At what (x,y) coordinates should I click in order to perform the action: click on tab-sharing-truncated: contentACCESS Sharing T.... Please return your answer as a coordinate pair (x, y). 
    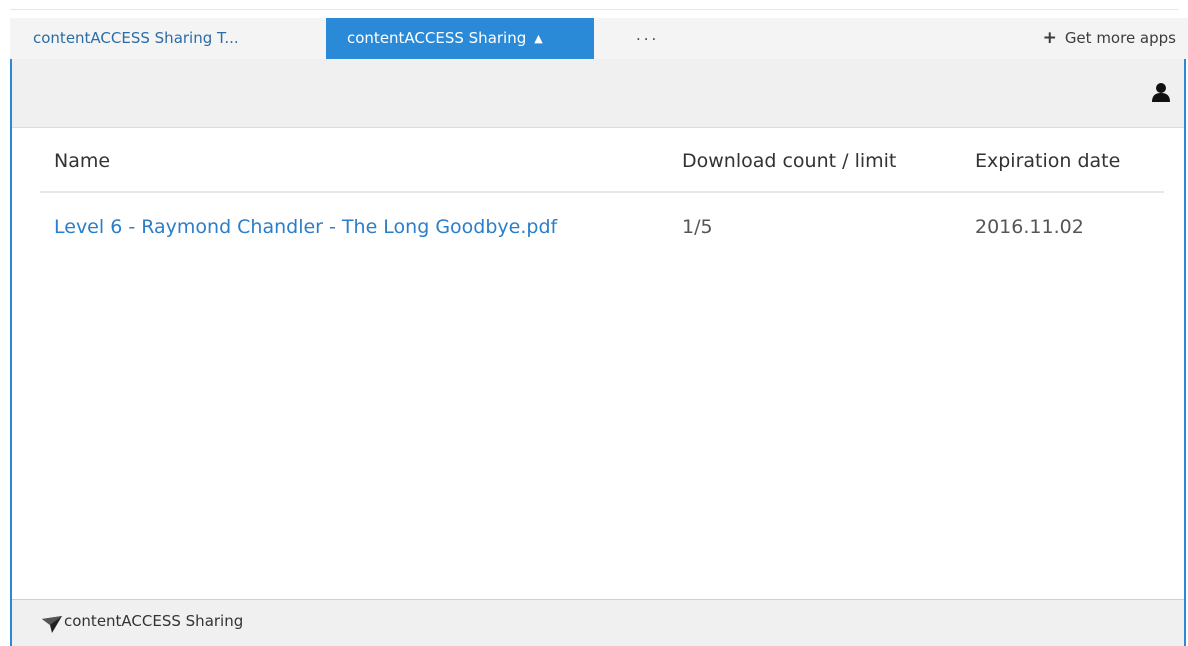
    Looking at the image, I should click on (168, 38).